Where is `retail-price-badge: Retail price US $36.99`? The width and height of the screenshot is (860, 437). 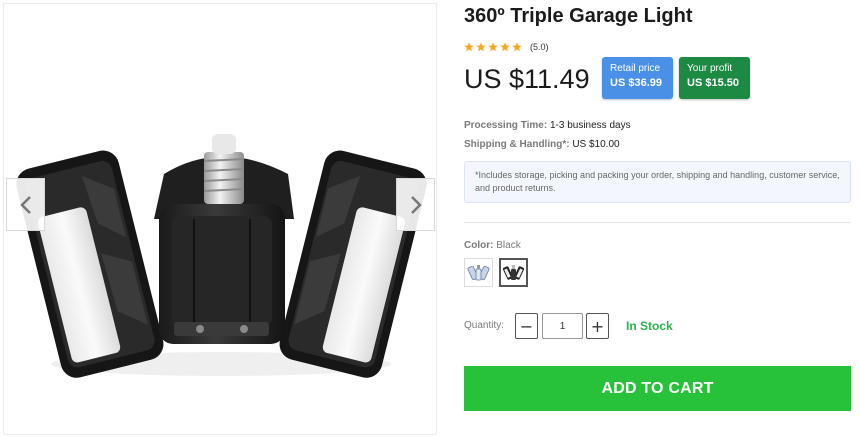
retail-price-badge: Retail price US $36.99 is located at coordinates (637, 78).